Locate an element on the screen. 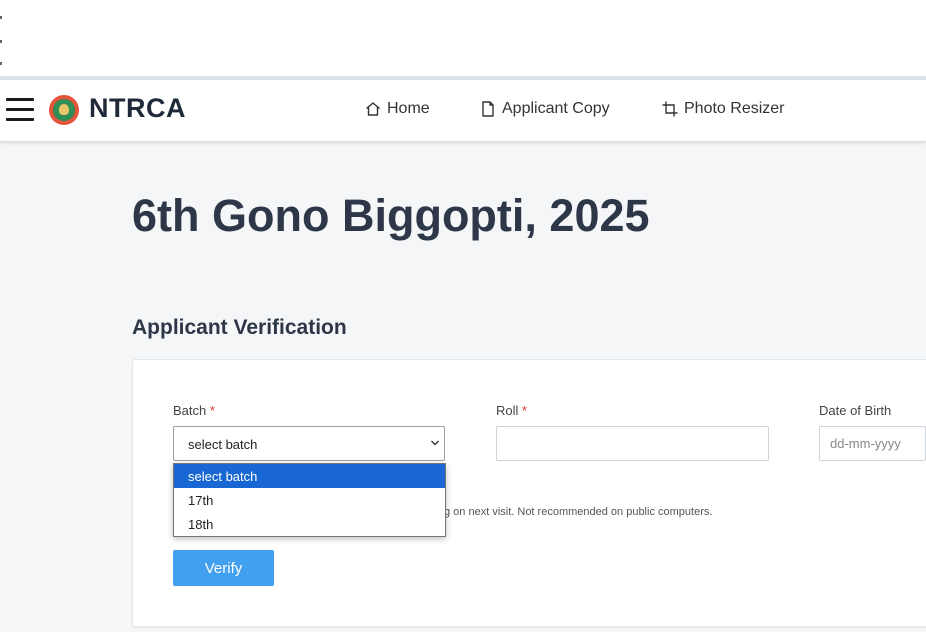  document-icon is located at coordinates (488, 109).